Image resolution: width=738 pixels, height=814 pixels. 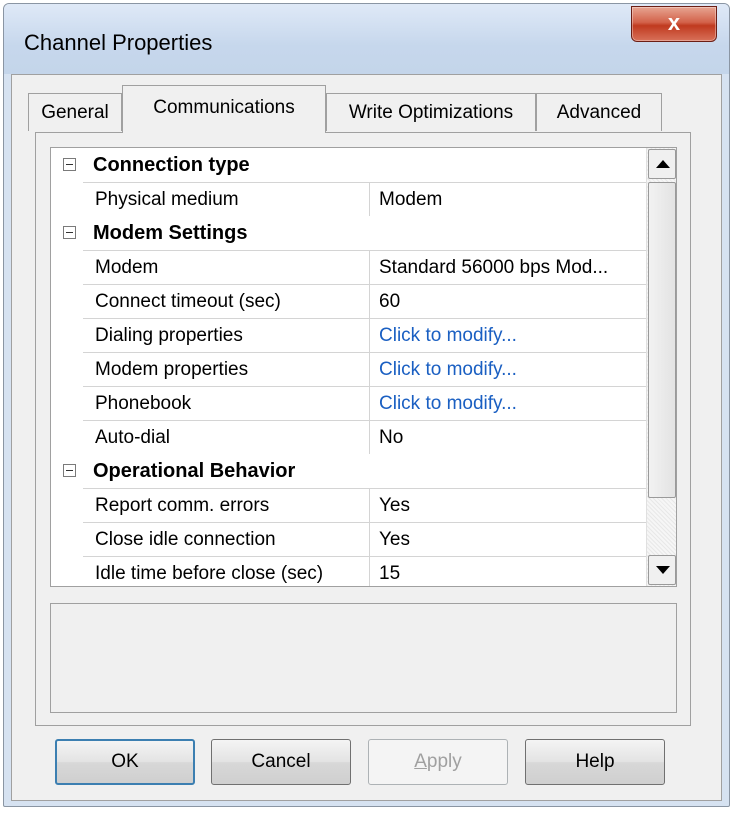 I want to click on category-label: Connection type, so click(x=171, y=165).